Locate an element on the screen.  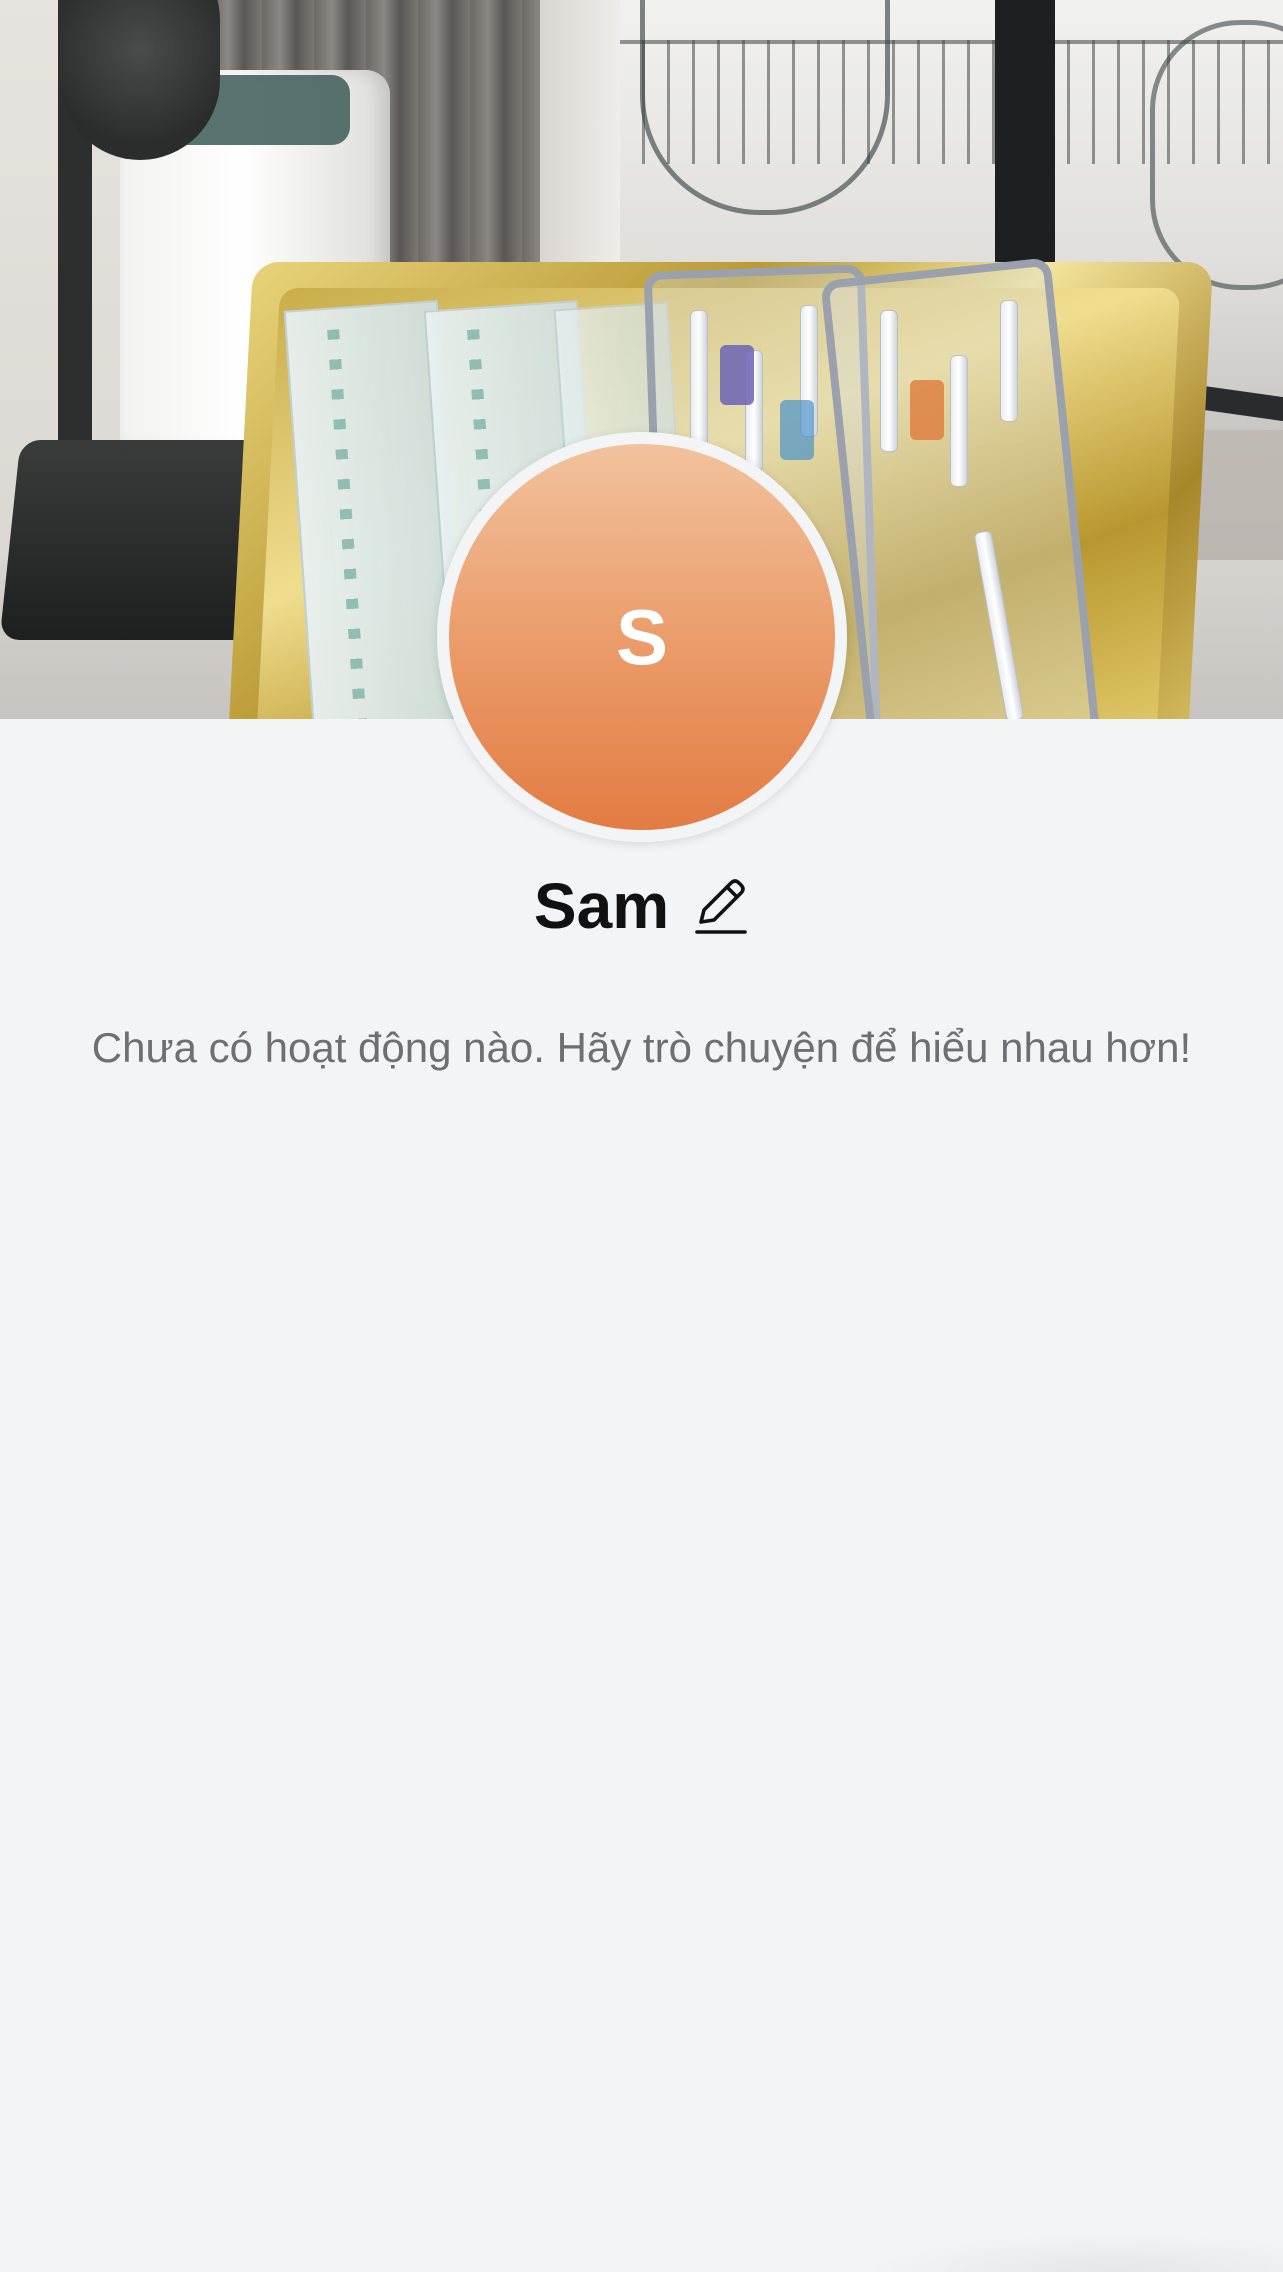
home-indicator-shade is located at coordinates (1073, 2252).